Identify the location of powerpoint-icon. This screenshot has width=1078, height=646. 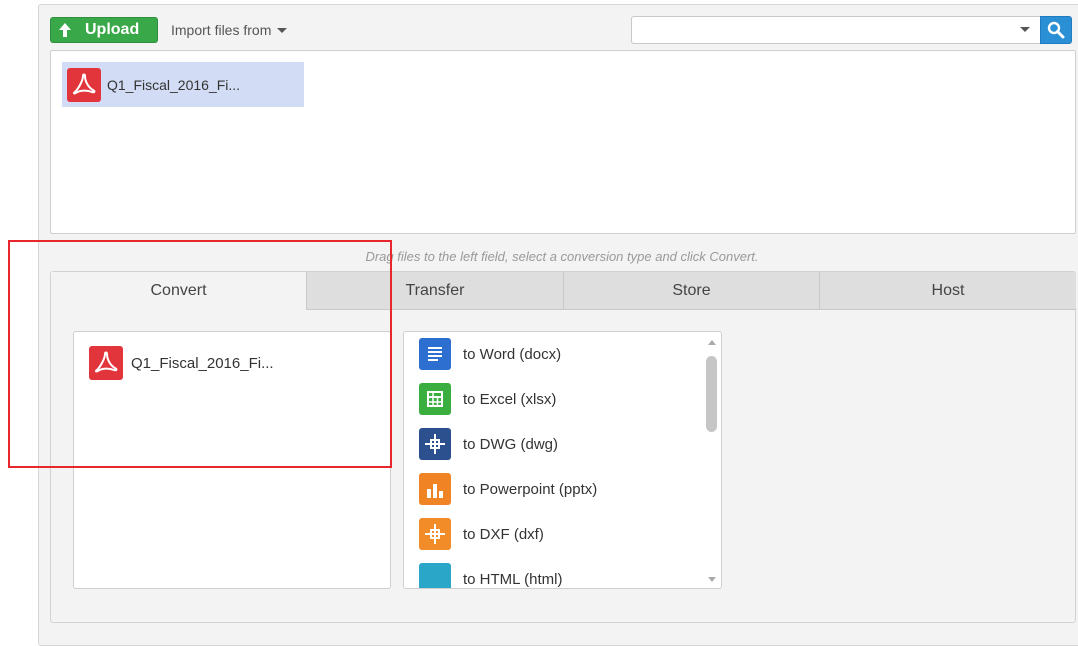
(435, 489).